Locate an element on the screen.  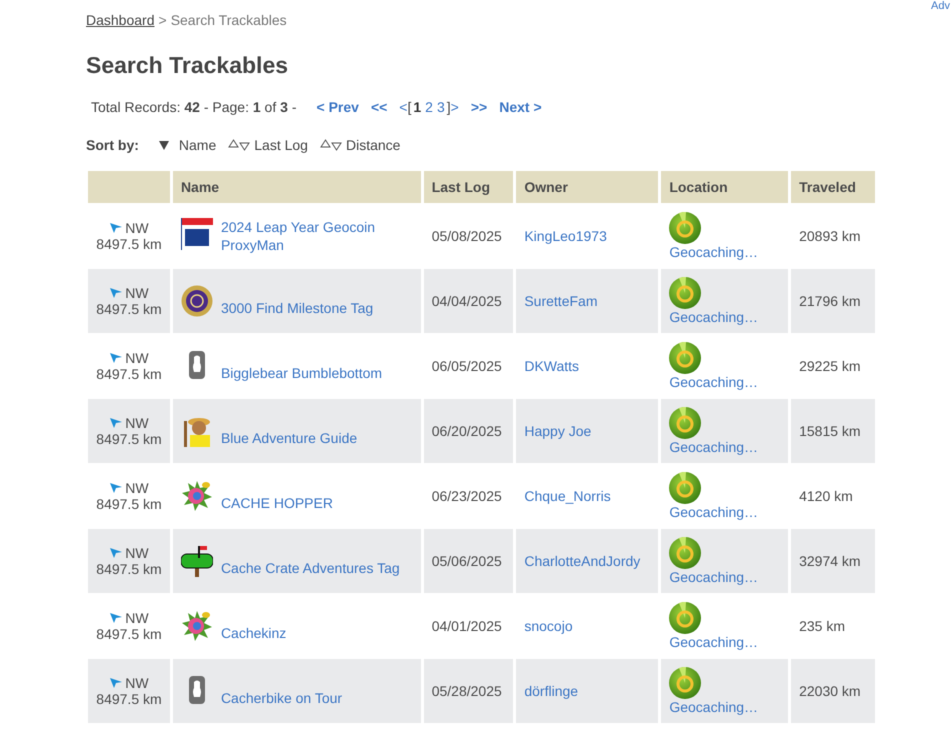
page-link: 1 is located at coordinates (417, 107).